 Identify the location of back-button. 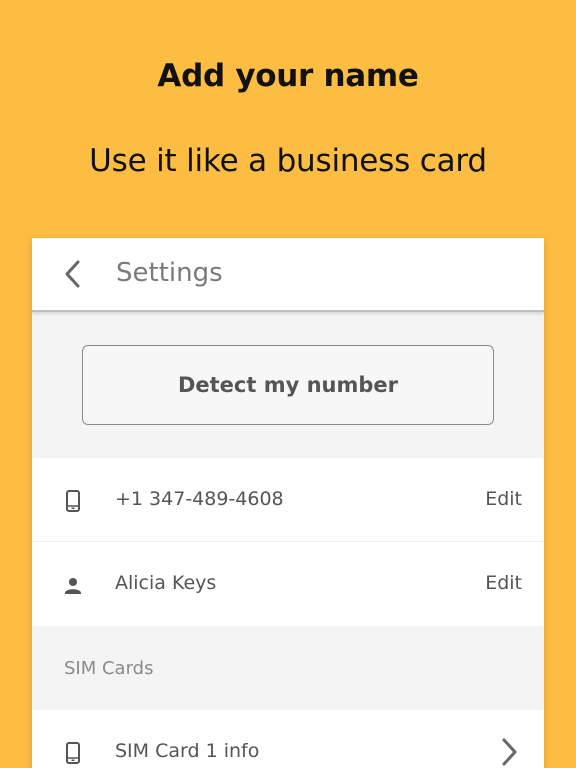
(74, 274).